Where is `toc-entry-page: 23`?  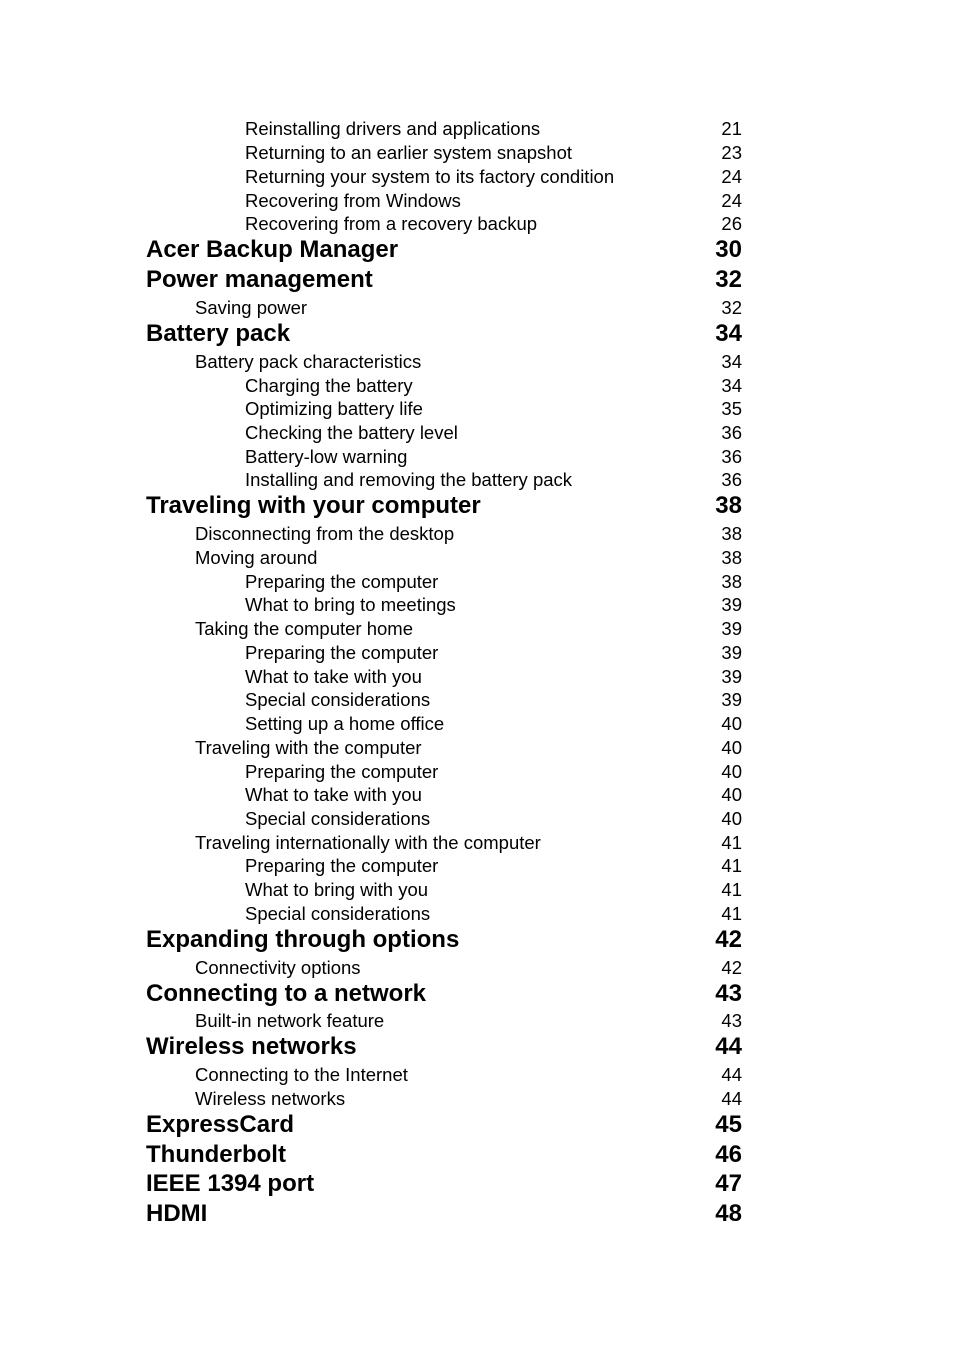 toc-entry-page: 23 is located at coordinates (731, 152).